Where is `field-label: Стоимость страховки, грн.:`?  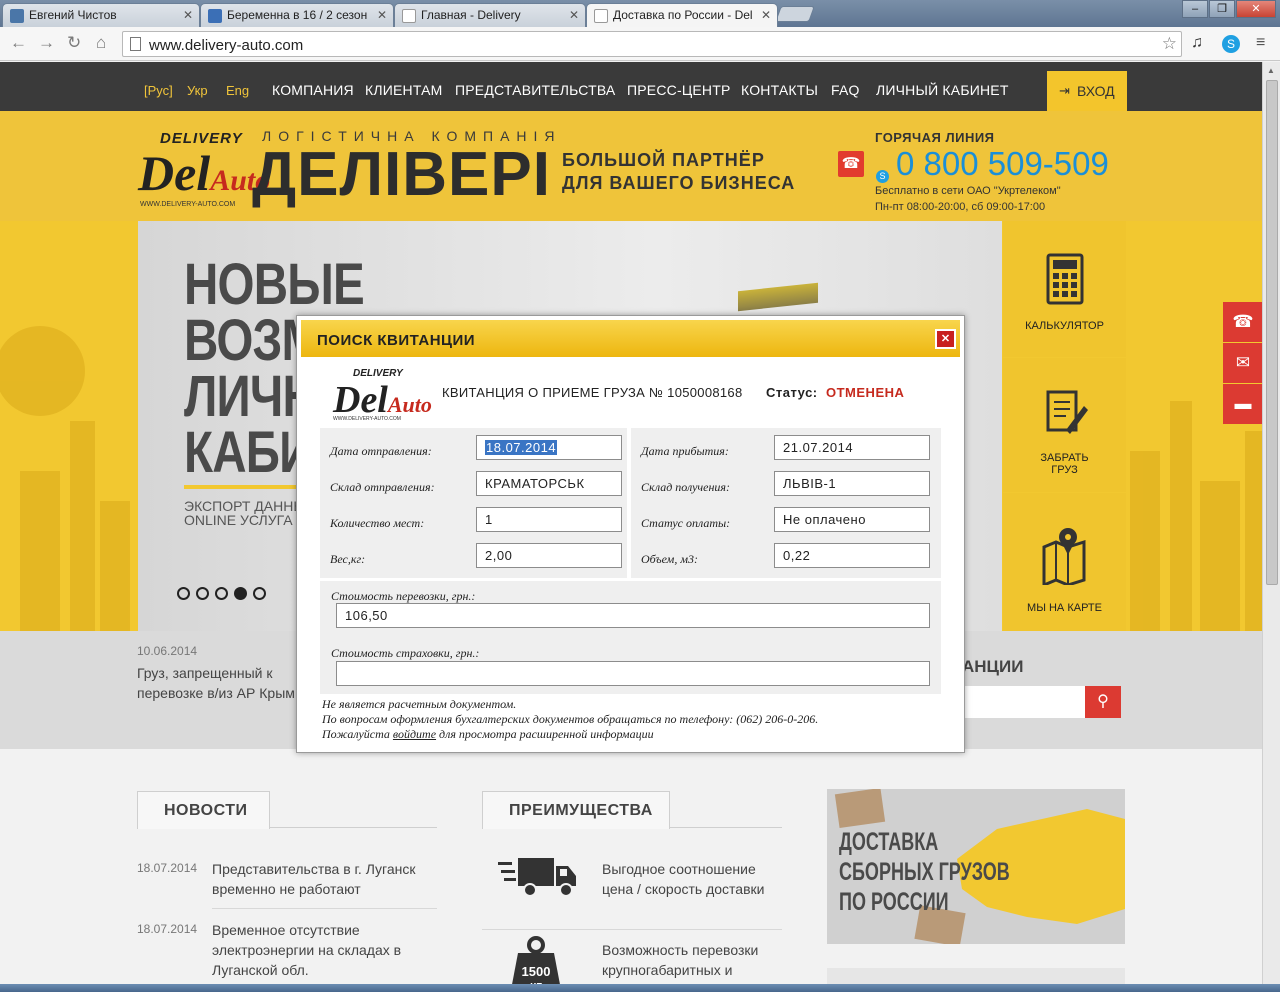
field-label: Стоимость страховки, грн.: is located at coordinates (405, 653).